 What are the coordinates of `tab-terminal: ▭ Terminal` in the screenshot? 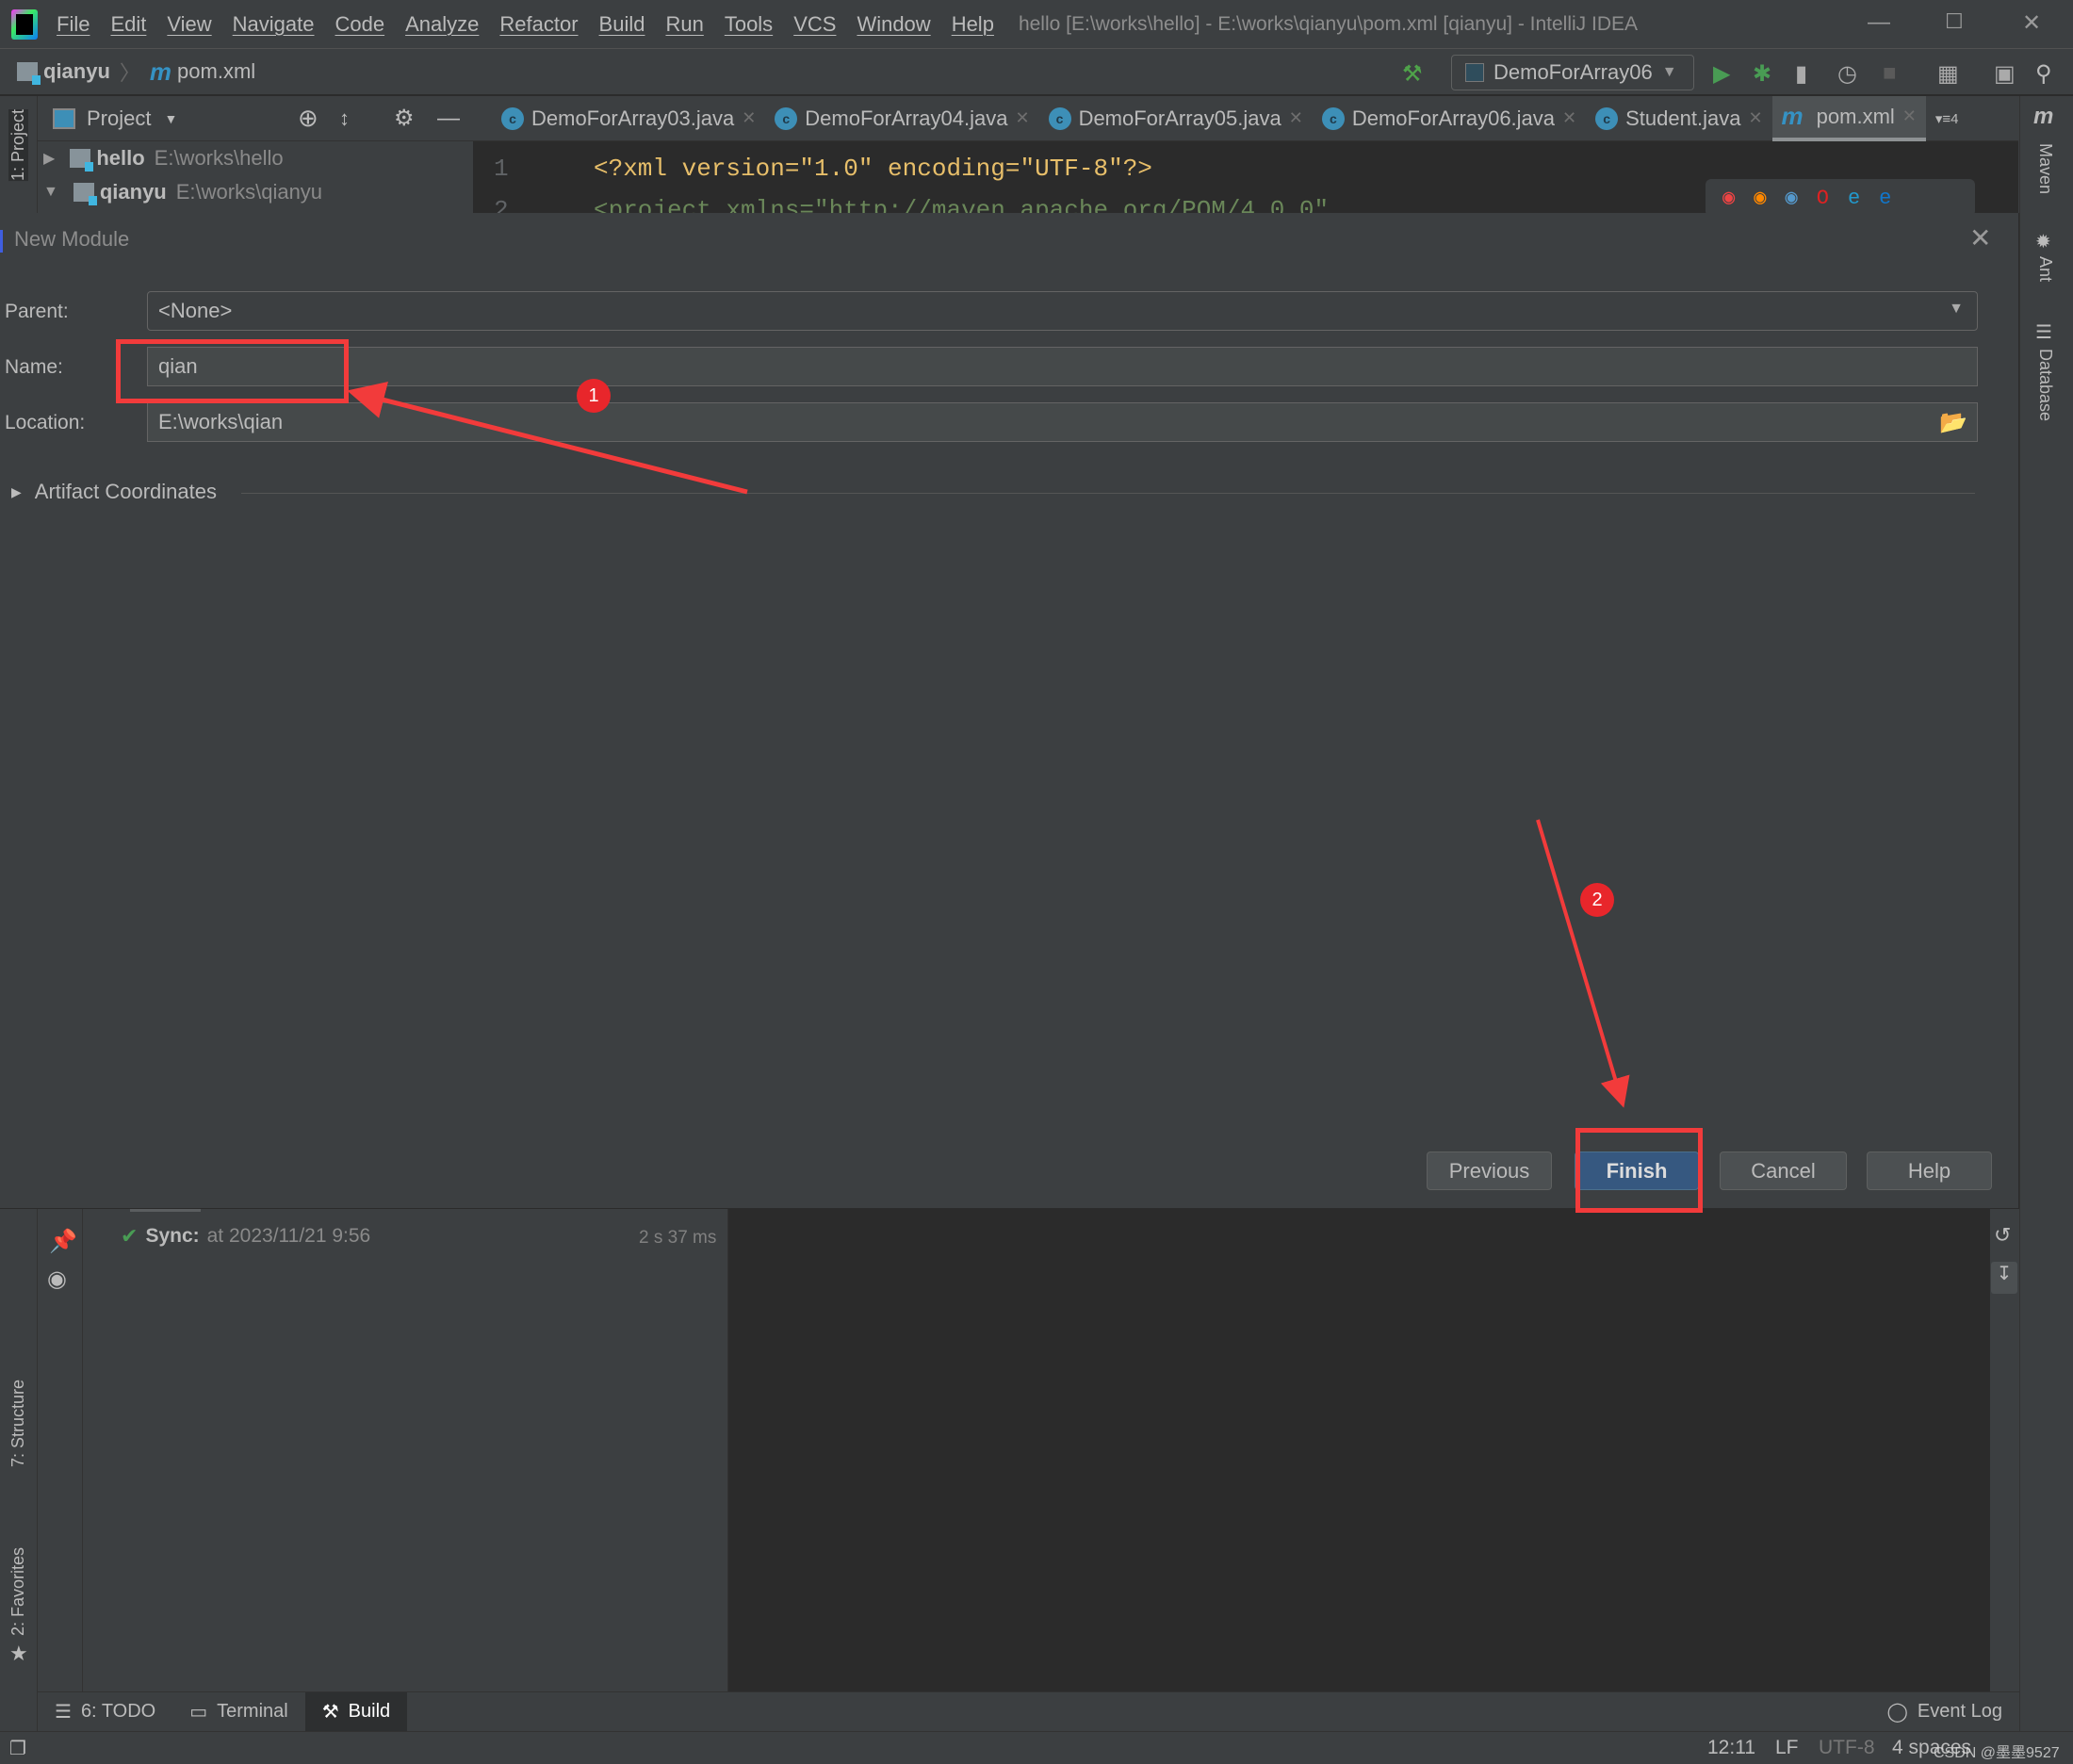 It's located at (238, 1712).